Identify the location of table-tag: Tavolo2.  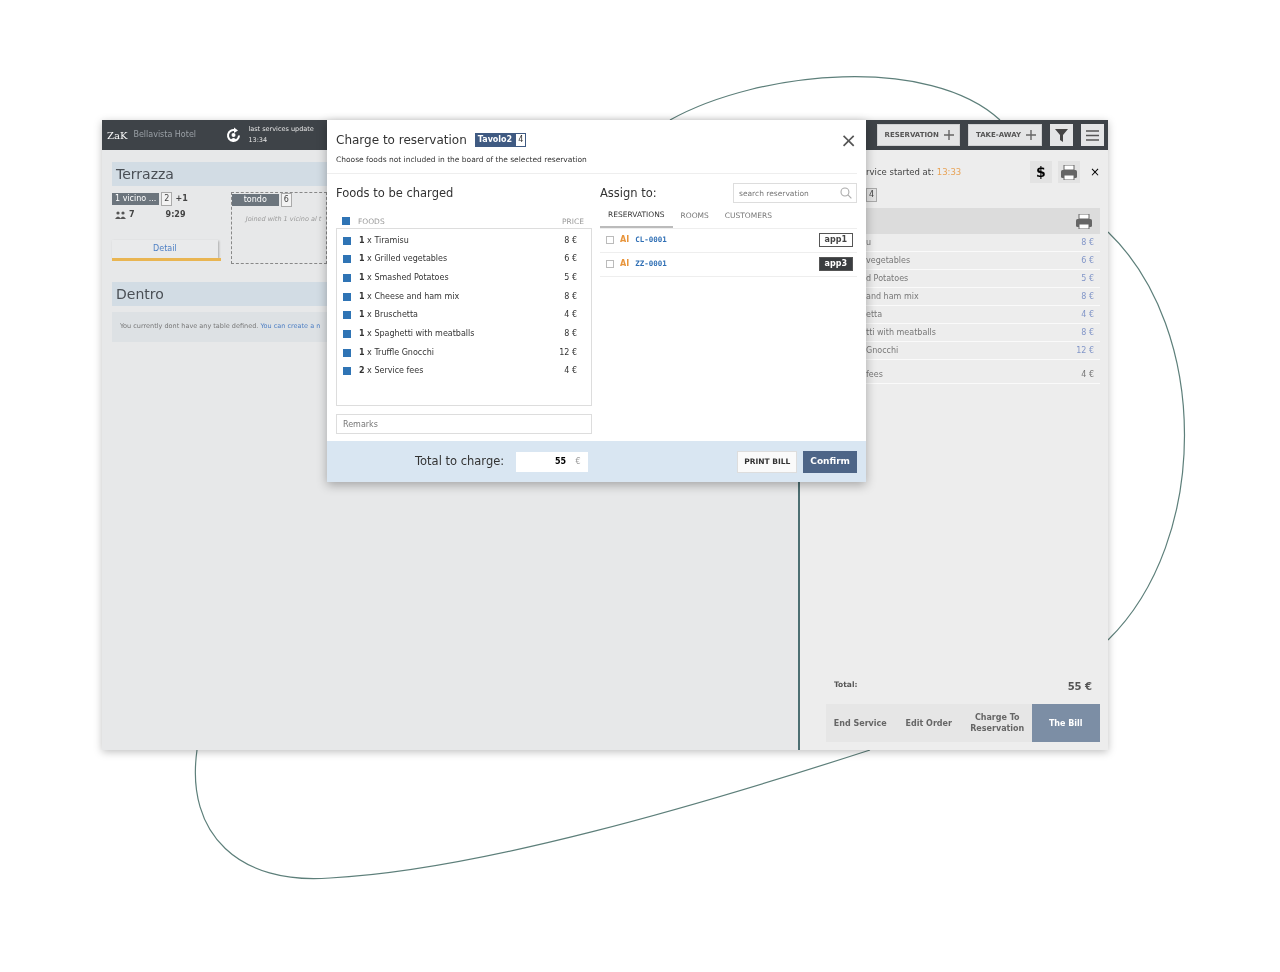
(495, 140).